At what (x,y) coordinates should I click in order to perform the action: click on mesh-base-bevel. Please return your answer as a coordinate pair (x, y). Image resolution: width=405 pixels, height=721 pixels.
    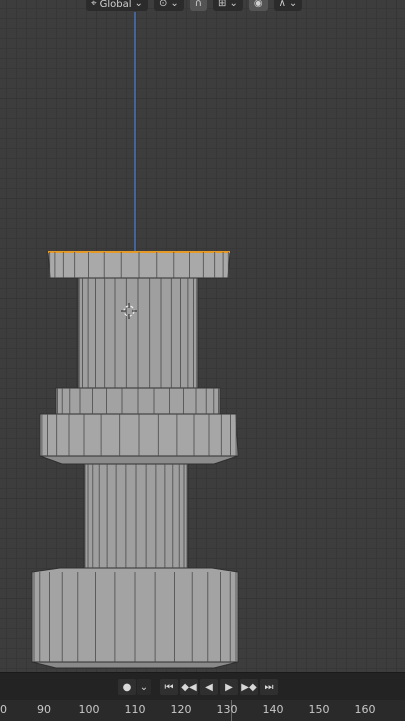
    Looking at the image, I should click on (135, 665).